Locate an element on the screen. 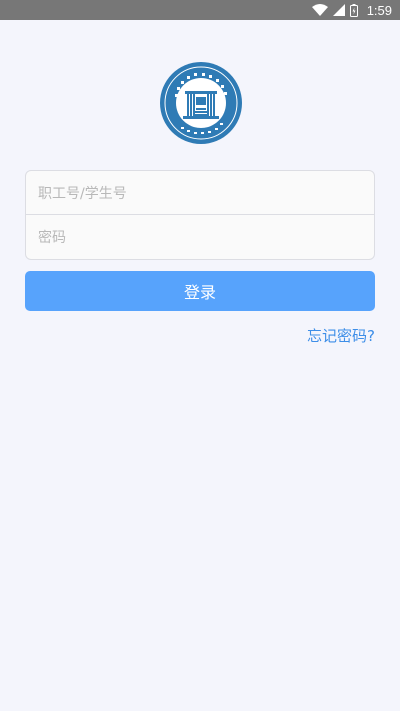  wifi-icon is located at coordinates (319, 10).